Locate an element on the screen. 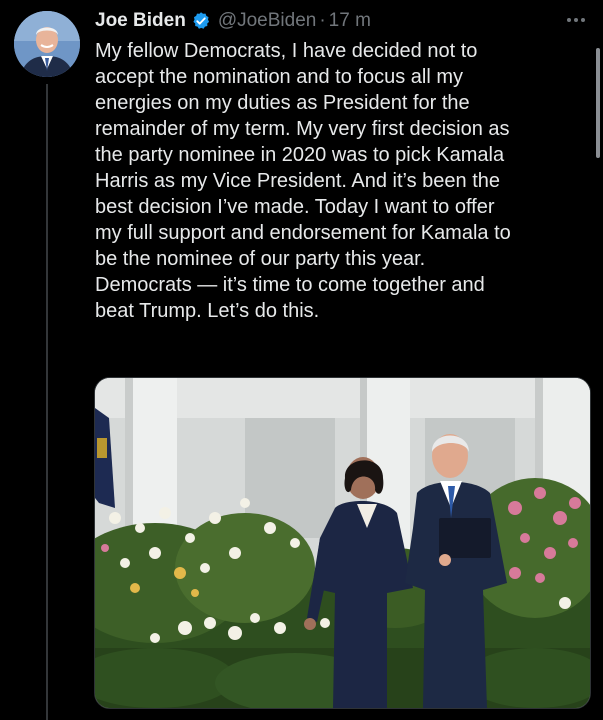 Image resolution: width=603 pixels, height=720 pixels. tweet-timestamp: 17 m is located at coordinates (350, 21).